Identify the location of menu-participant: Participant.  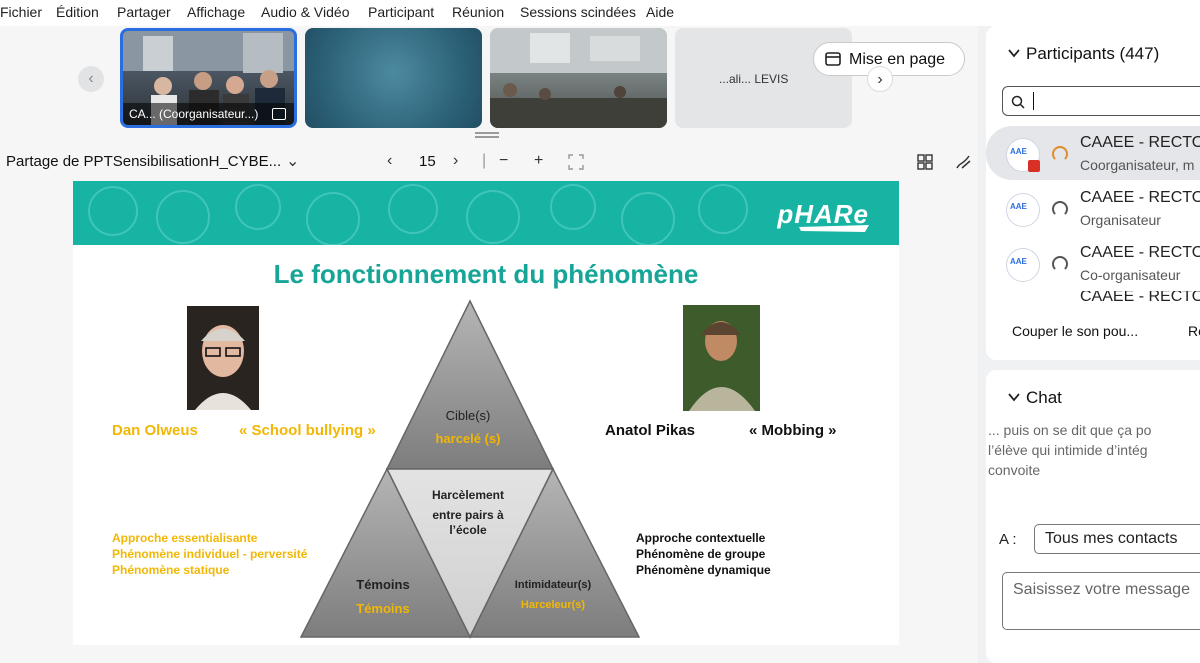
(401, 12).